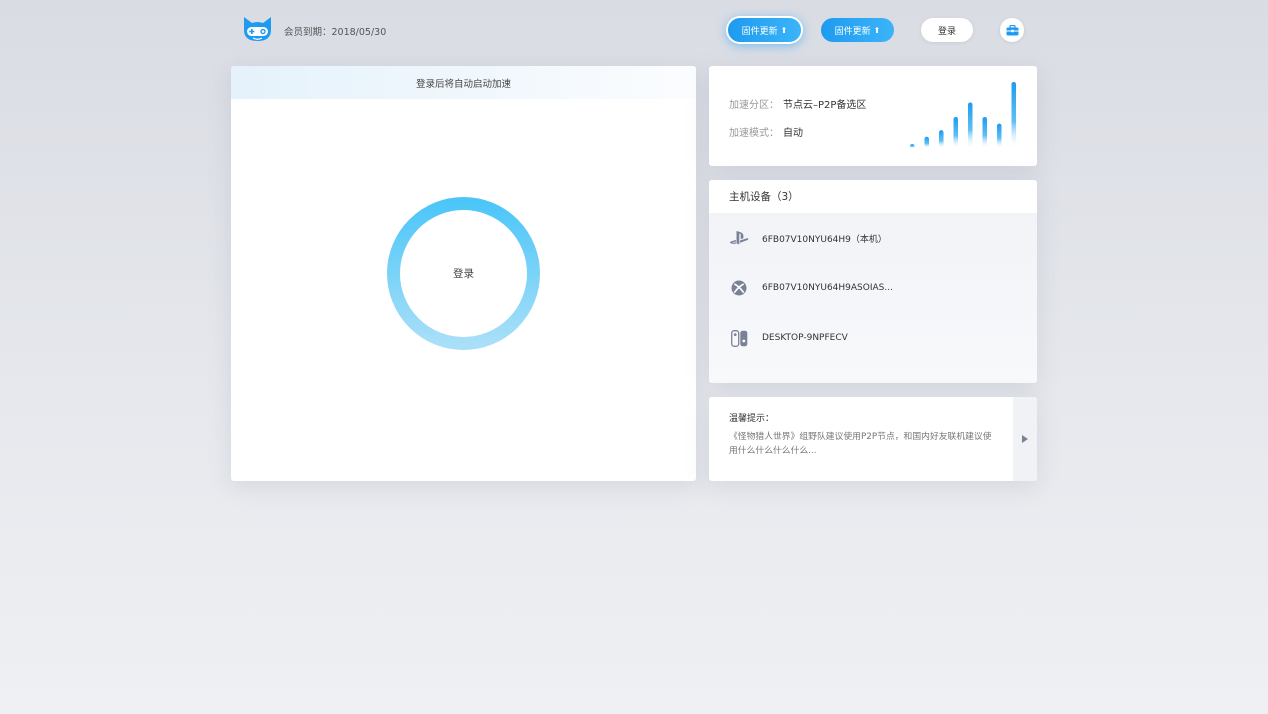 Image resolution: width=1268 pixels, height=714 pixels. I want to click on playstation-icon, so click(739, 238).